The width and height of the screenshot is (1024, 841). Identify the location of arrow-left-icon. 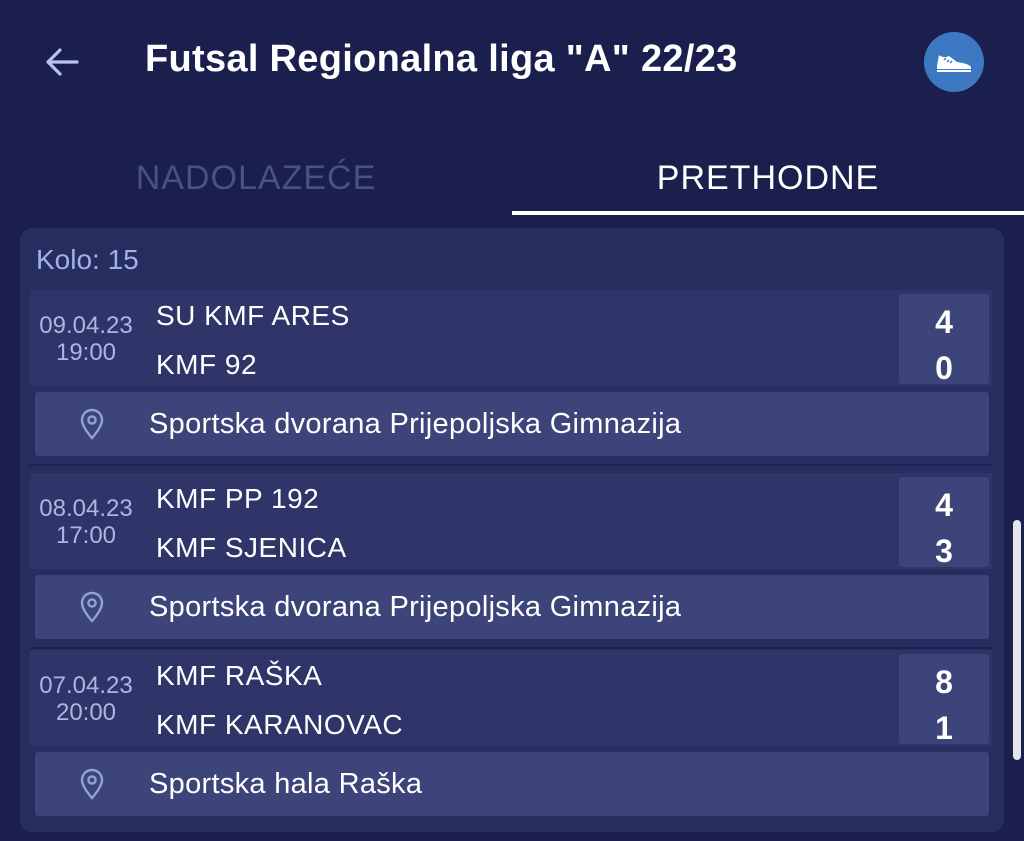
(62, 62).